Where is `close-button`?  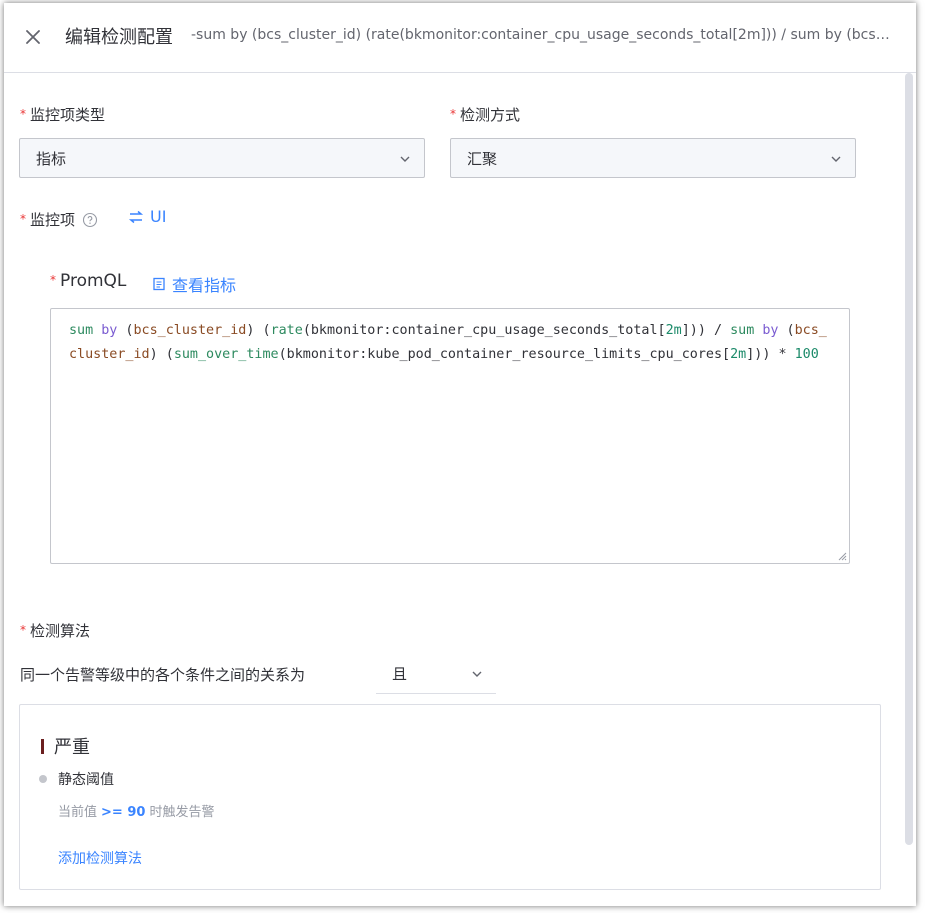 close-button is located at coordinates (33, 37).